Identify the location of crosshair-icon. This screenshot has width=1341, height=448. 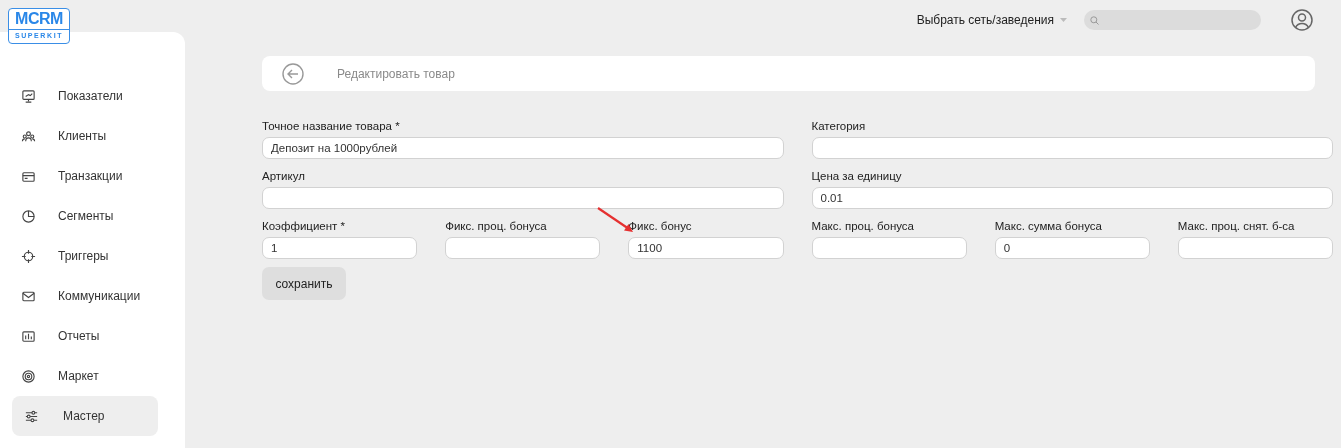
(28, 256).